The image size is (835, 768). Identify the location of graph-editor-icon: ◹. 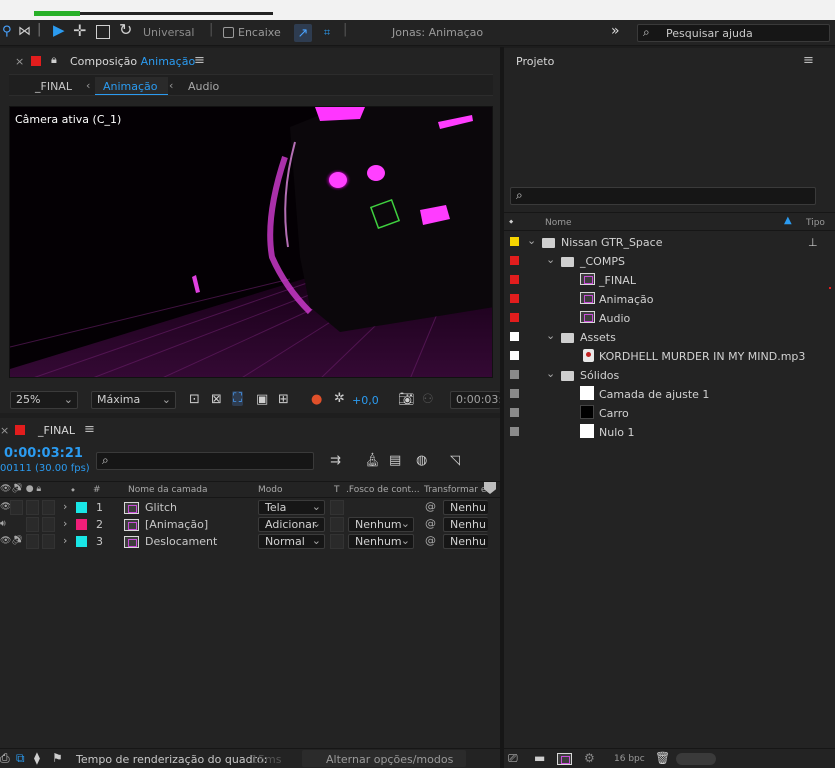
(455, 460).